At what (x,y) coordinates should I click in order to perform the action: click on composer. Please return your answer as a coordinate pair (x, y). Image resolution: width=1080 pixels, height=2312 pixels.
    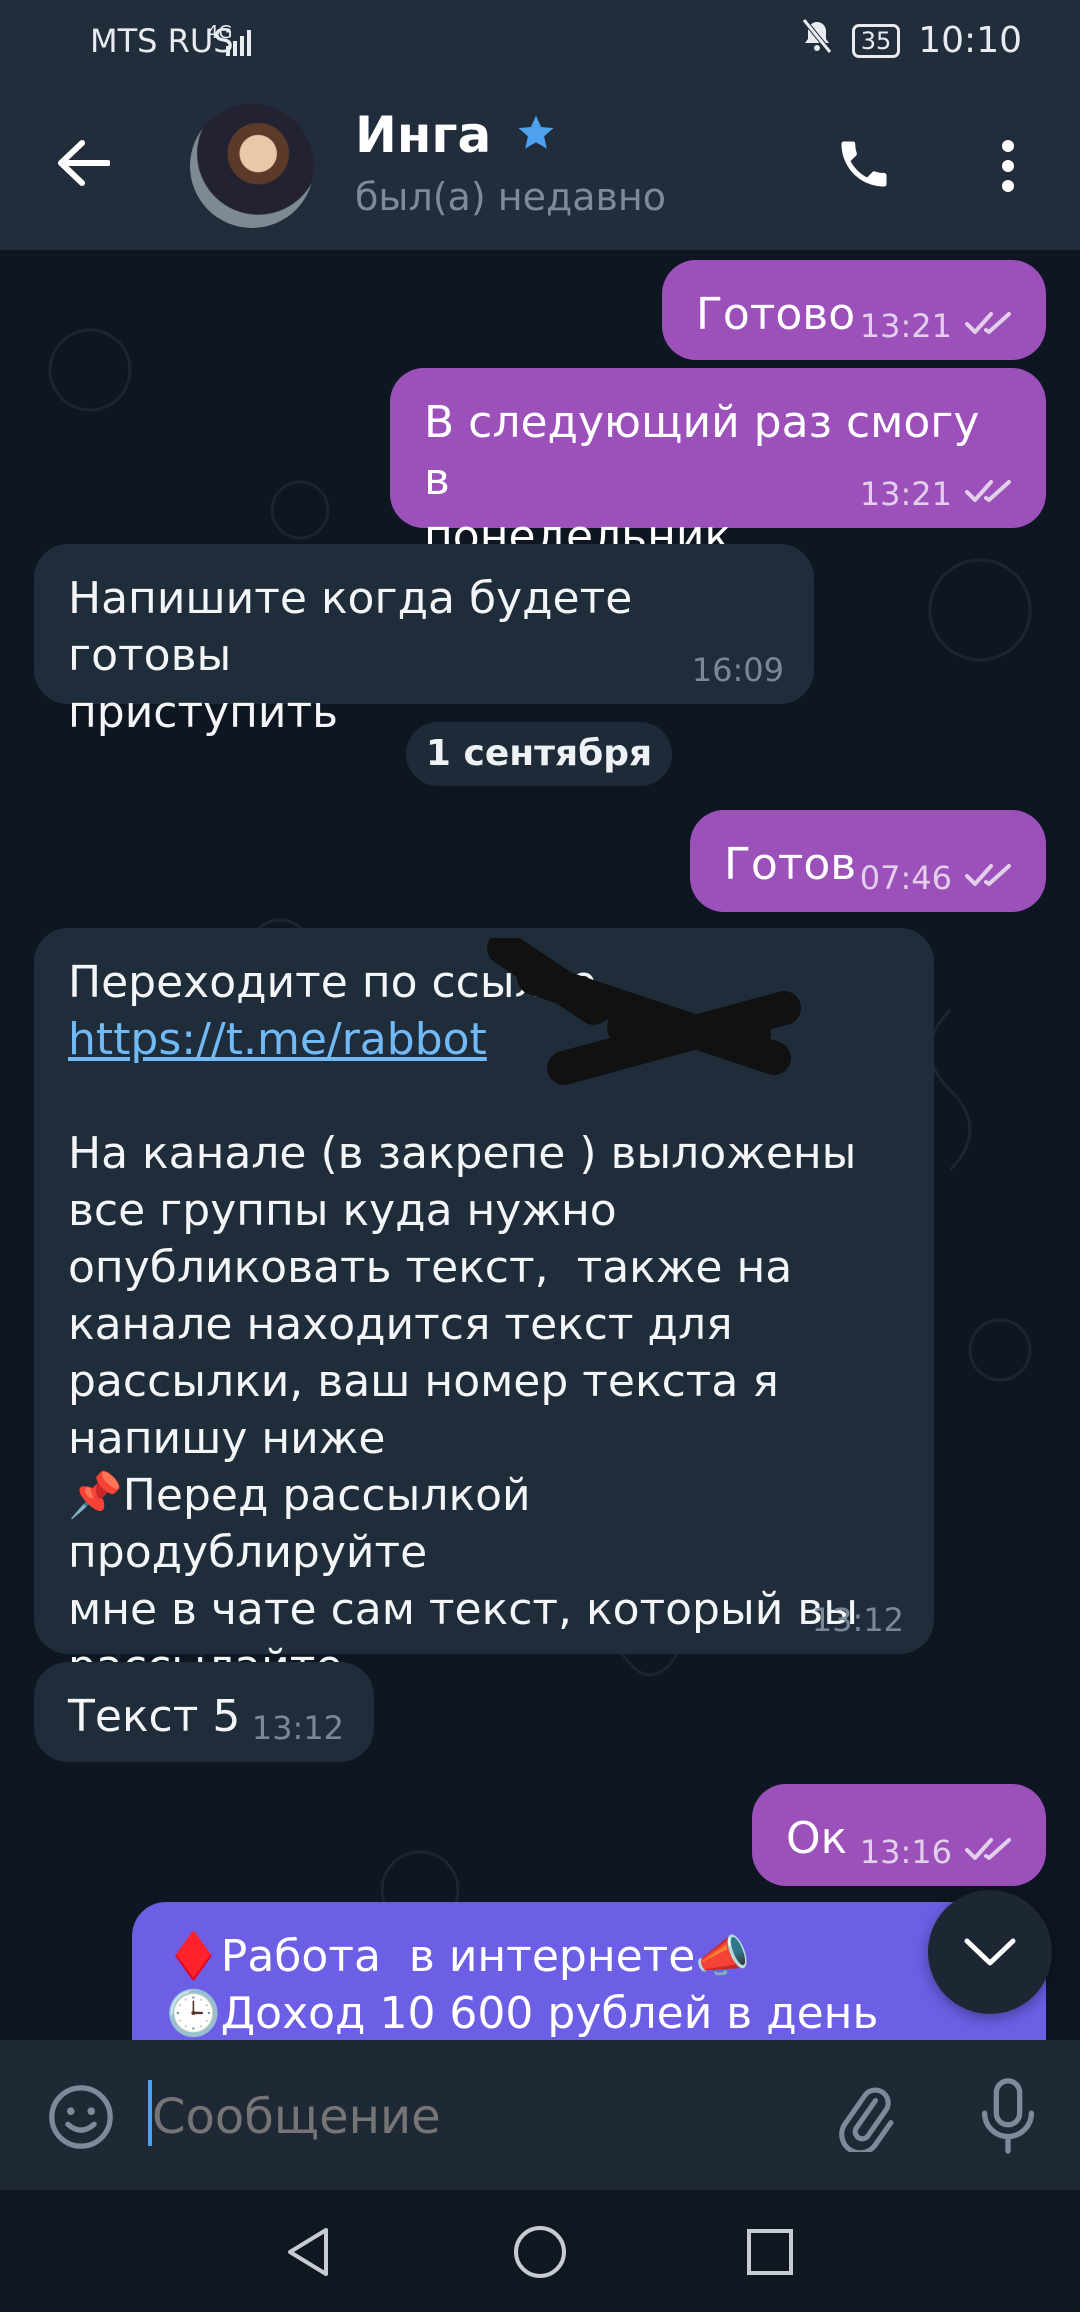
    Looking at the image, I should click on (540, 2115).